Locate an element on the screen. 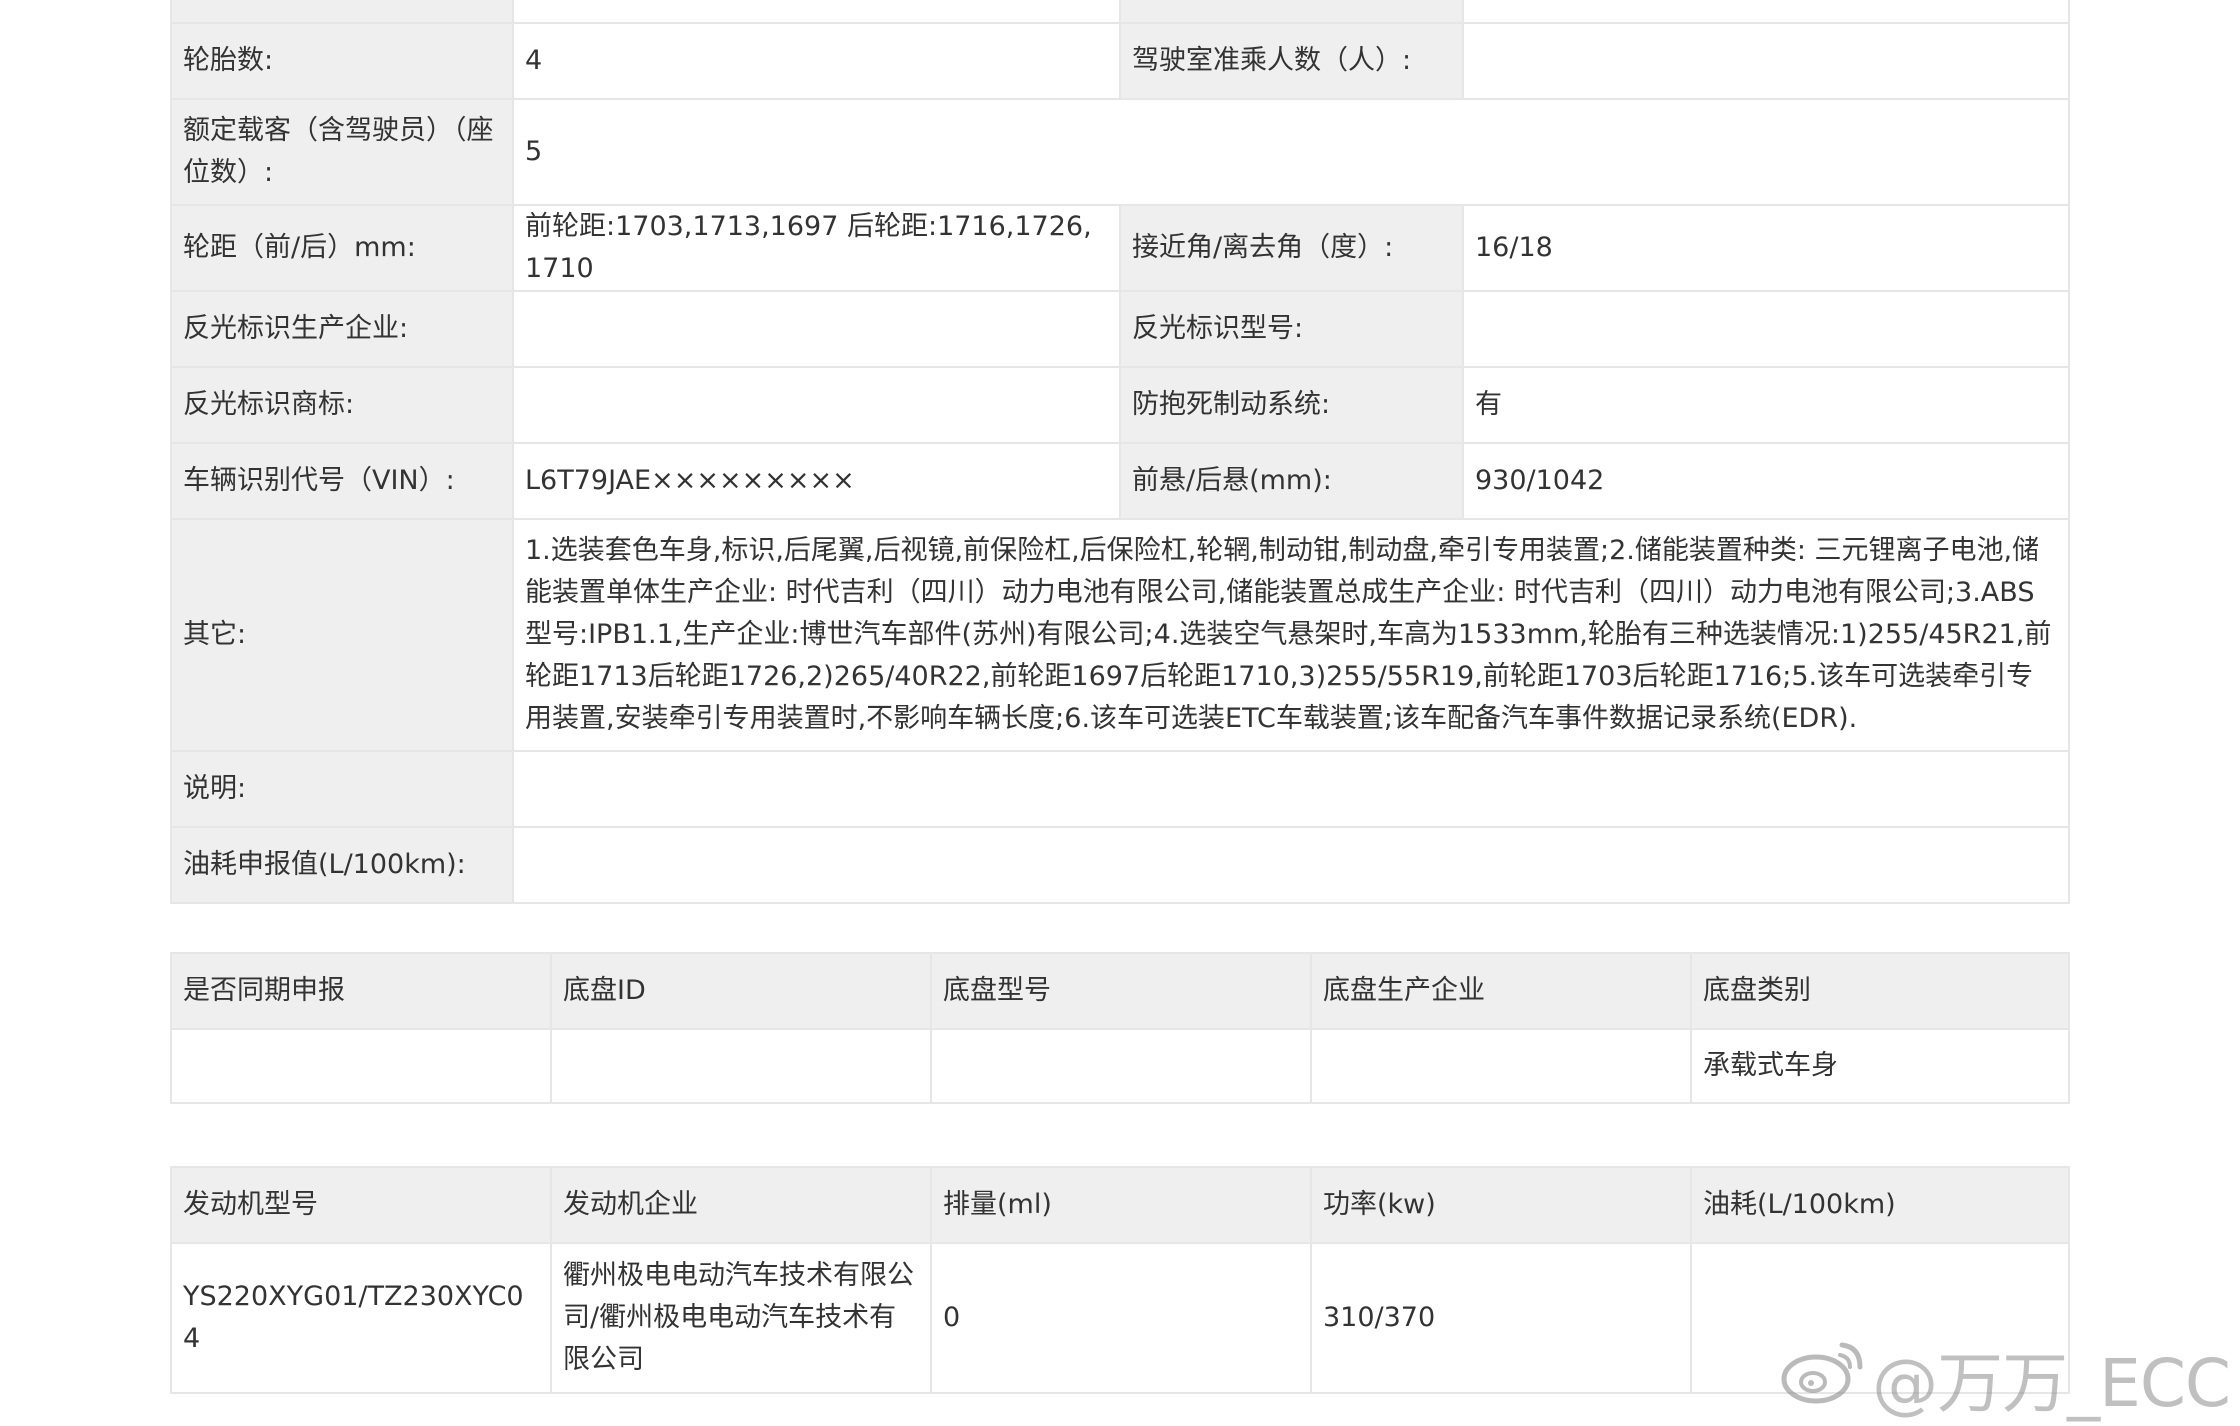  notes-label: 说明: is located at coordinates (342, 789).